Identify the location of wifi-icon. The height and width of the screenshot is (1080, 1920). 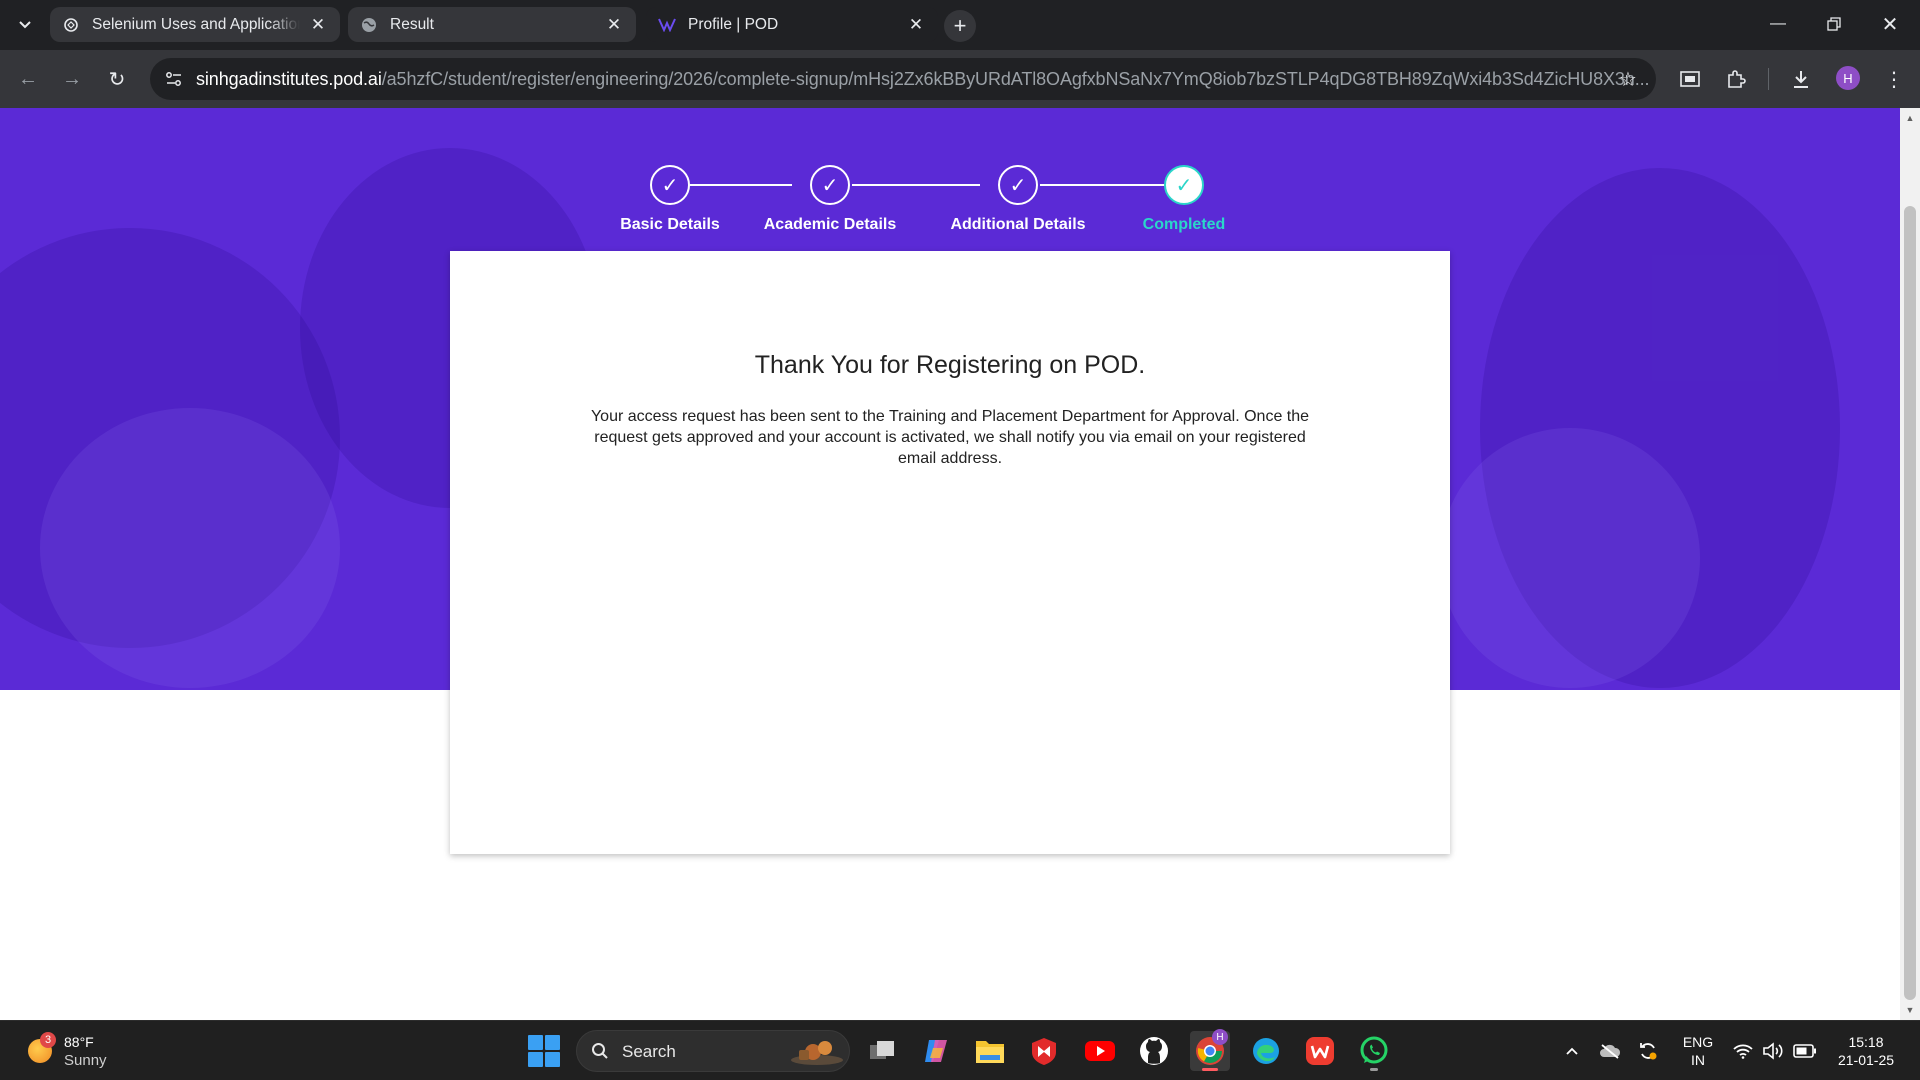
(1743, 1051).